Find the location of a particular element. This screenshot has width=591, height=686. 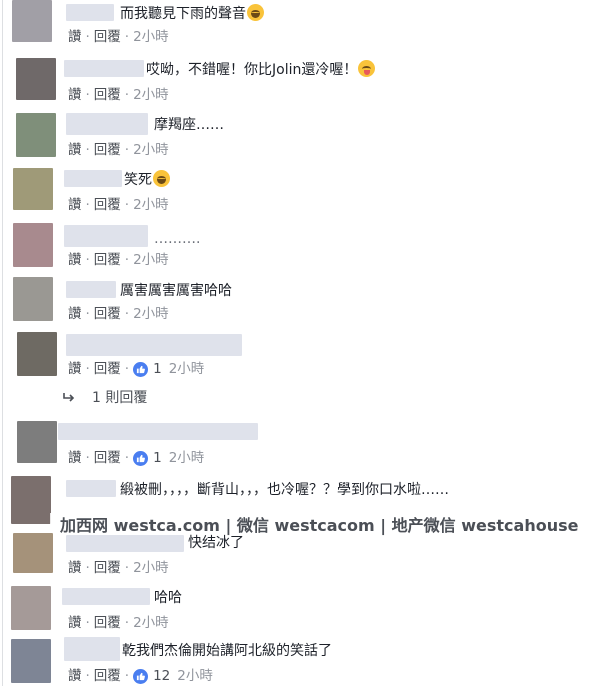

replies-count-label: 1 則回覆 is located at coordinates (120, 398).